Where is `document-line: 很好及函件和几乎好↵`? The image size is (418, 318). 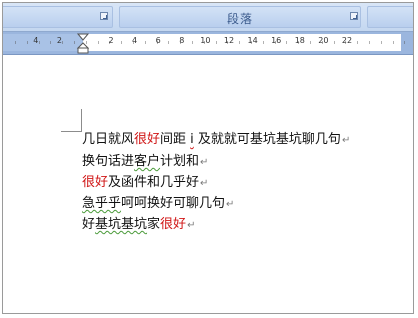 document-line: 很好及函件和几乎好↵ is located at coordinates (145, 183).